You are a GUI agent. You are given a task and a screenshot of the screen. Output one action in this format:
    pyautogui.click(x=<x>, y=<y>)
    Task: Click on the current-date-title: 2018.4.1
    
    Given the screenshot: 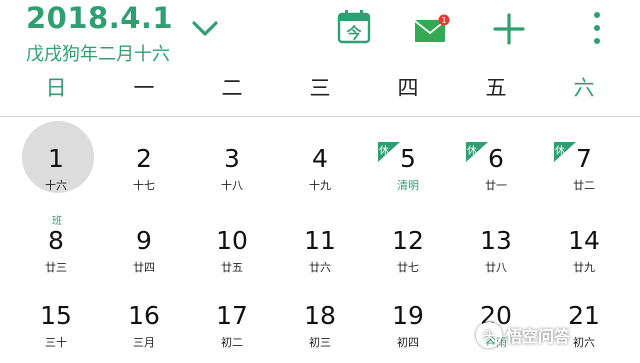 What is the action you would take?
    pyautogui.click(x=99, y=18)
    